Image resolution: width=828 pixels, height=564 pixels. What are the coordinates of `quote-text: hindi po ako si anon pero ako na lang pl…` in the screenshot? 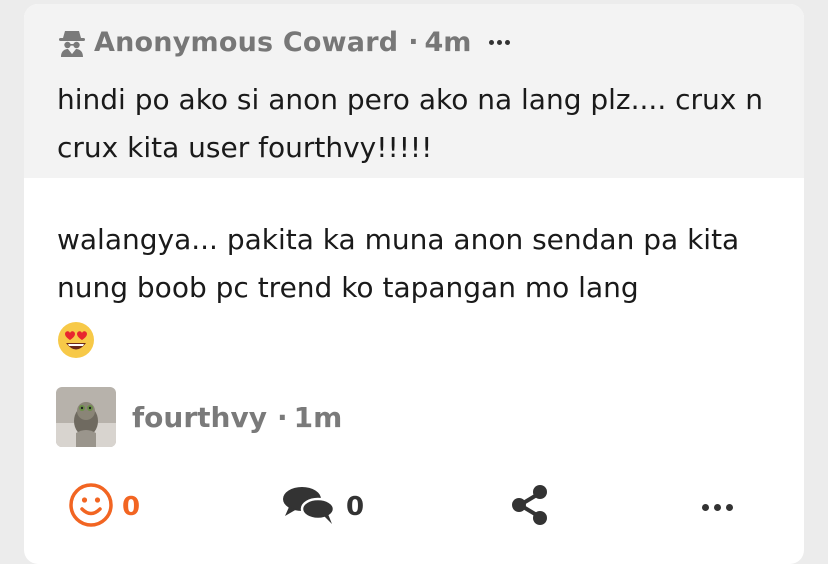 It's located at (410, 123).